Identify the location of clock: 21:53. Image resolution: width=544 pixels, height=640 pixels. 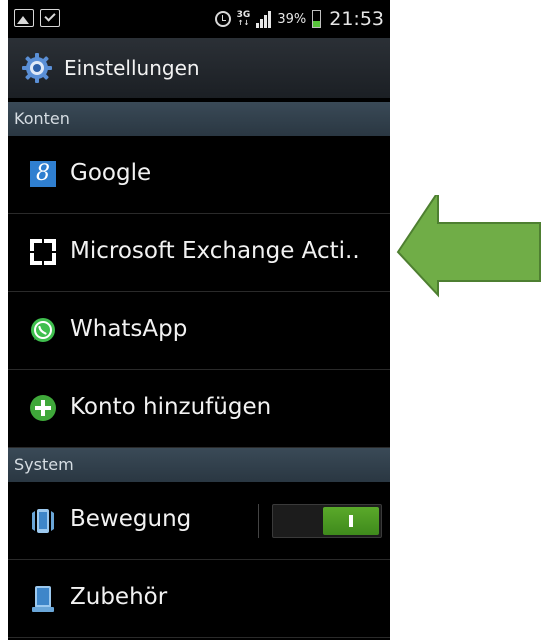
(356, 19).